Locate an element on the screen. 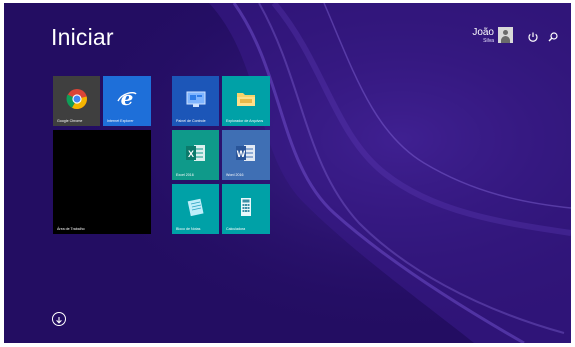 The width and height of the screenshot is (575, 347). search-icon is located at coordinates (553, 37).